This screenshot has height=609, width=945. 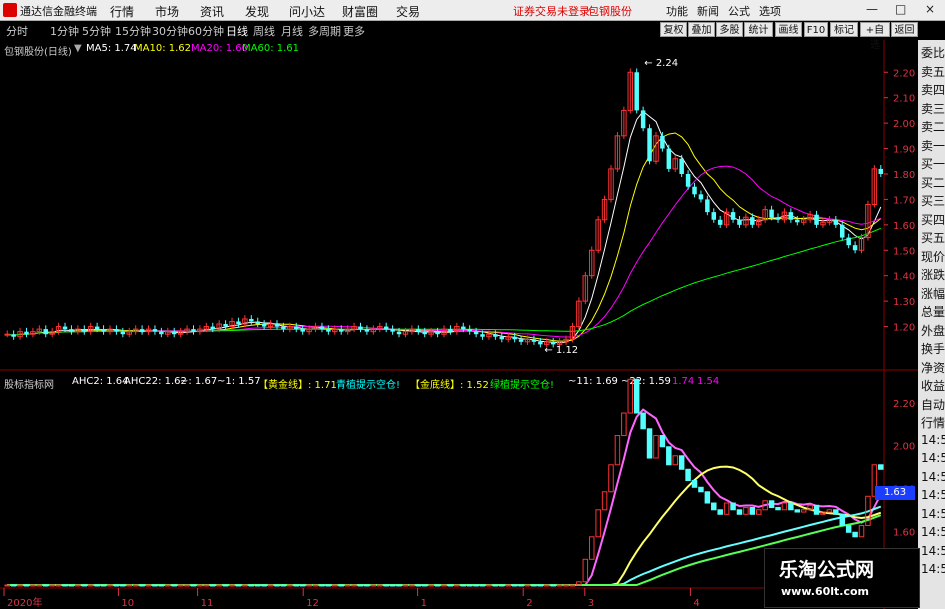 I want to click on tool-biaoji: 标记, so click(x=844, y=29).